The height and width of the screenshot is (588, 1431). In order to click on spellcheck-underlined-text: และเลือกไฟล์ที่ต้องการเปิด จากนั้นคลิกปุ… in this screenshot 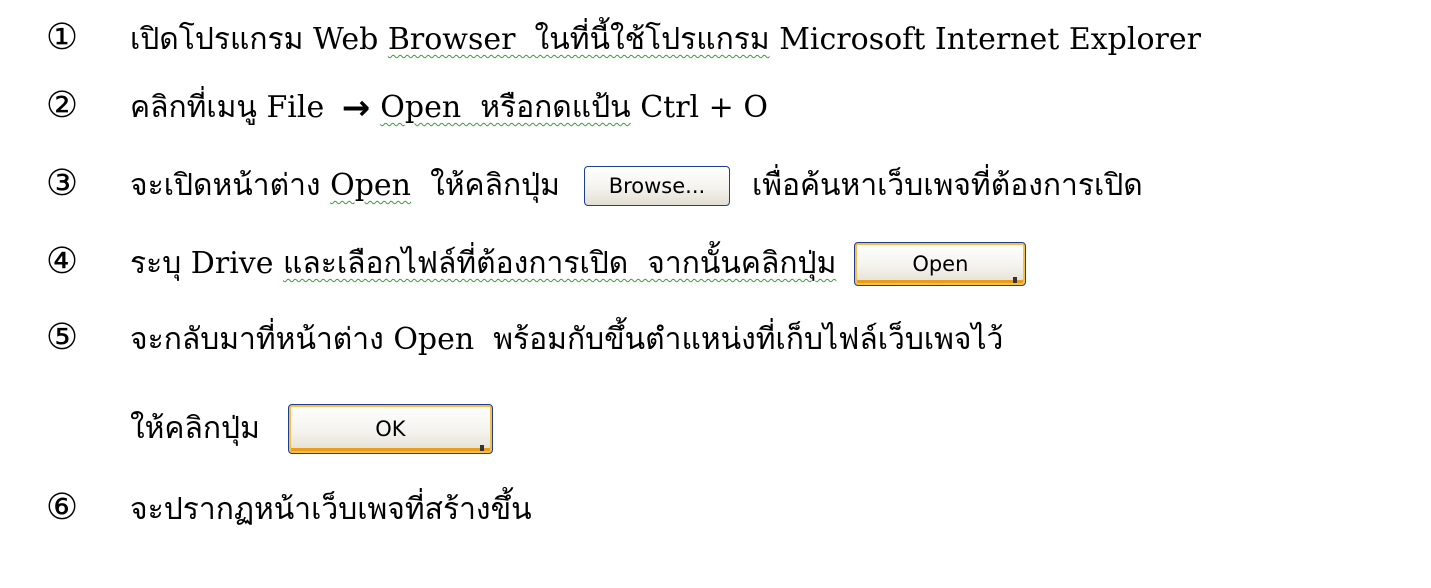, I will do `click(560, 263)`.